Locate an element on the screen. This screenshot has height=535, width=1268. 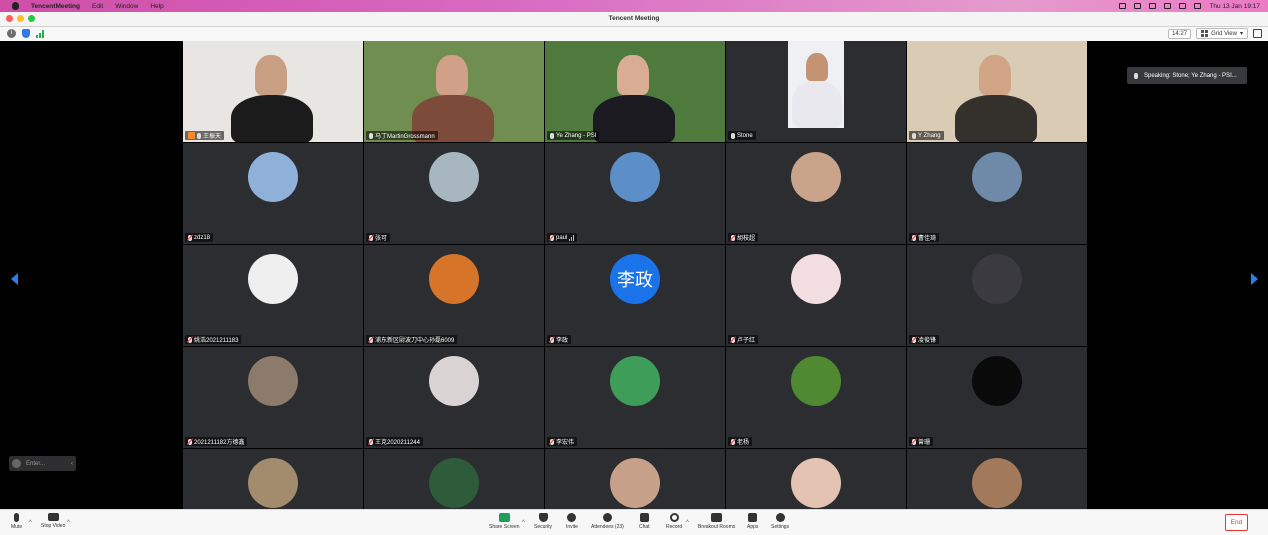
participant-tile: 马丁MartinGrossmann is located at coordinates (454, 91).